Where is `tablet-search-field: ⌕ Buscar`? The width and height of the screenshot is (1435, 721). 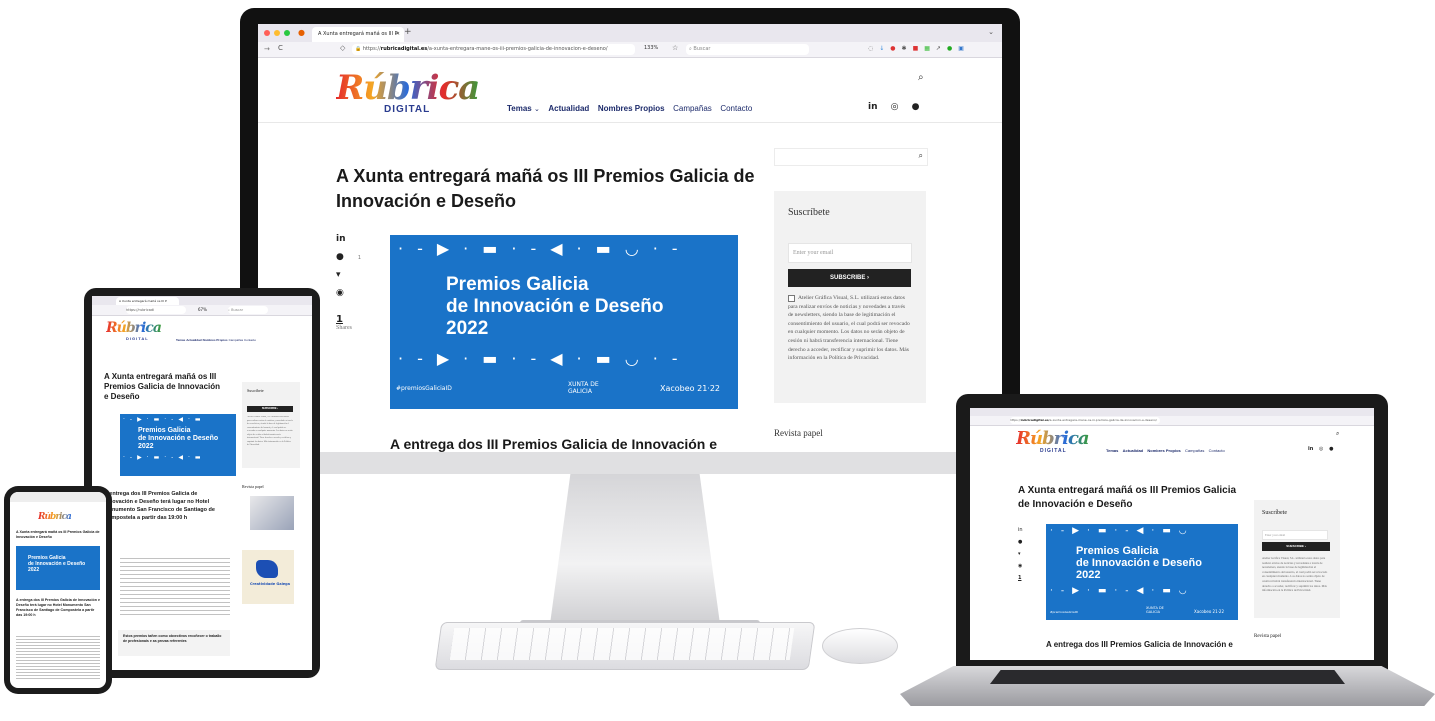 tablet-search-field: ⌕ Buscar is located at coordinates (248, 310).